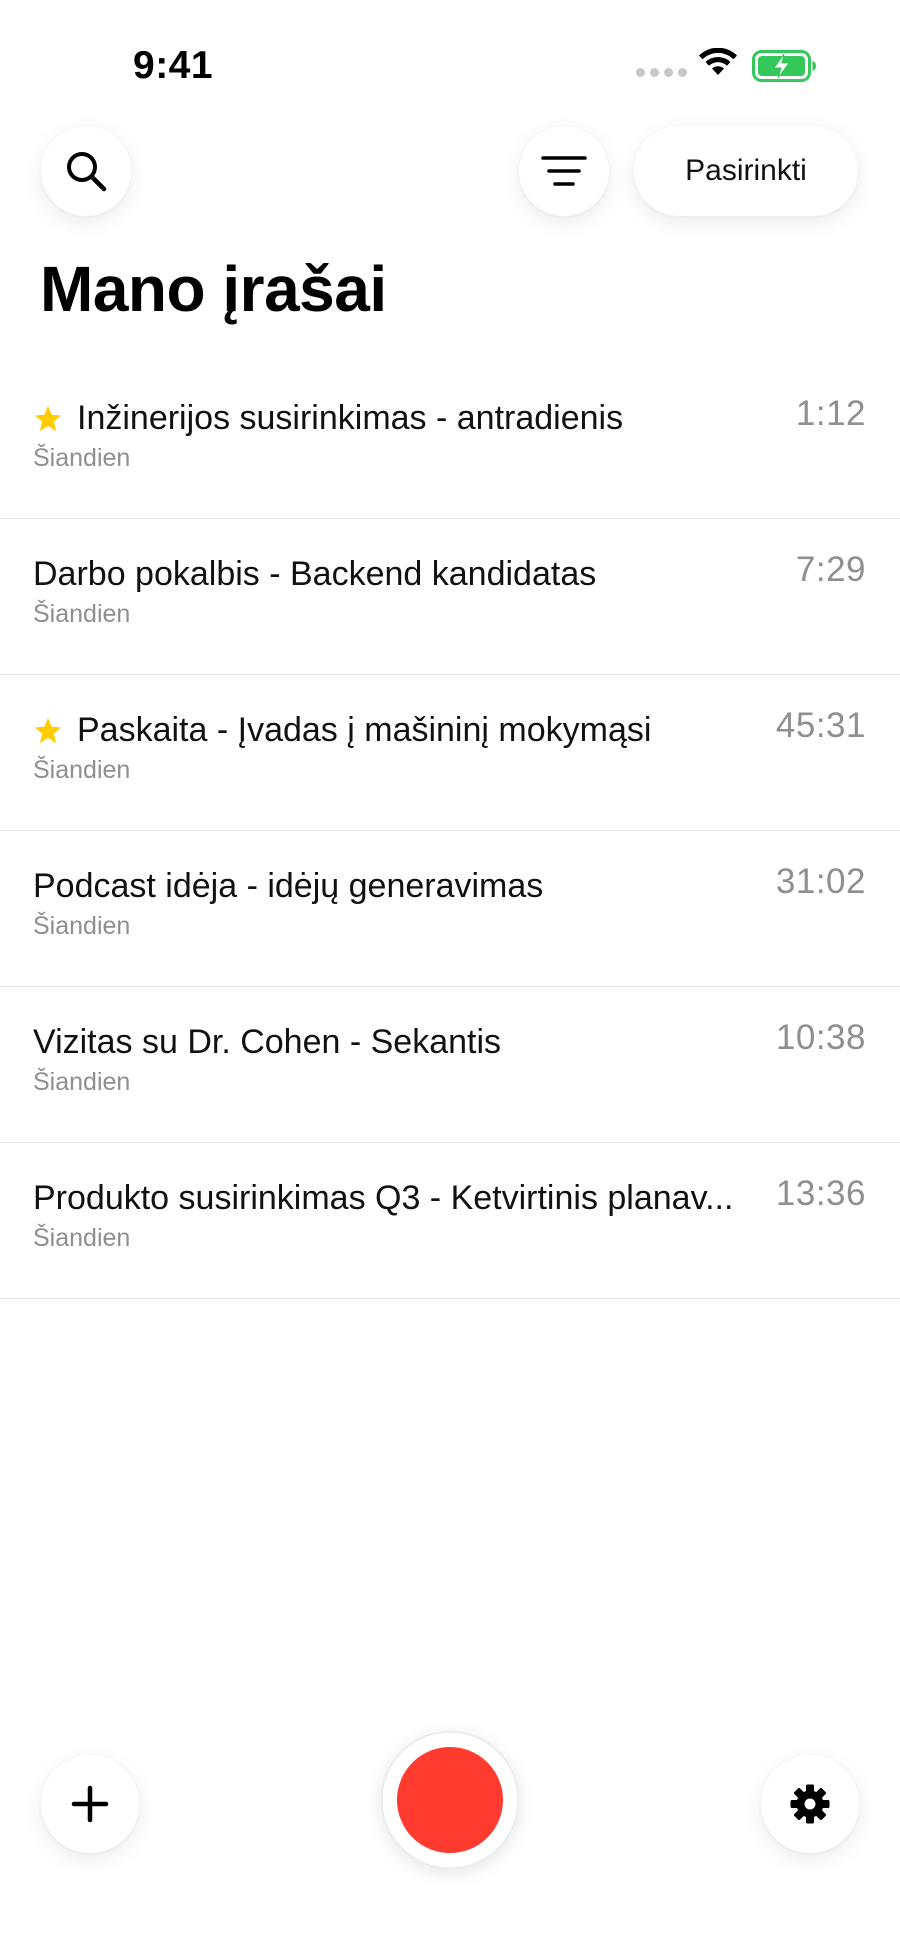 The height and width of the screenshot is (1950, 900). What do you see at coordinates (820, 881) in the screenshot?
I see `recording-duration: 31:02` at bounding box center [820, 881].